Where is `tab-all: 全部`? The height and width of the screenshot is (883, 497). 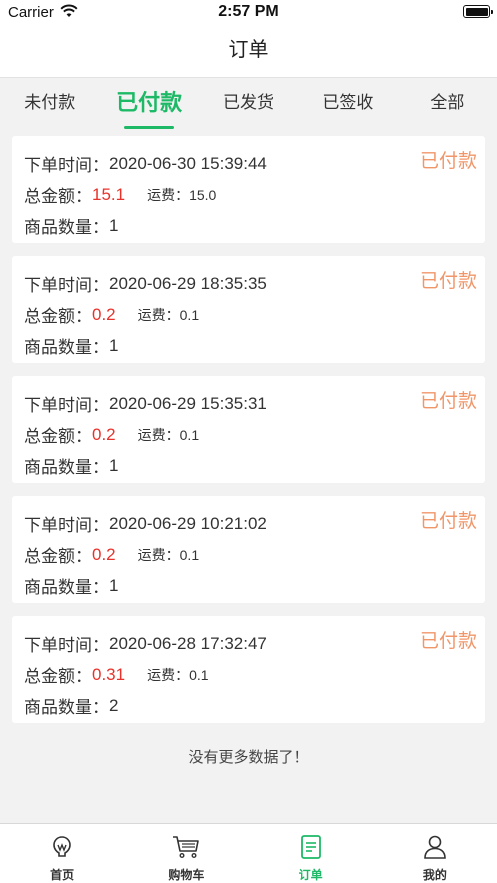 tab-all: 全部 is located at coordinates (447, 104).